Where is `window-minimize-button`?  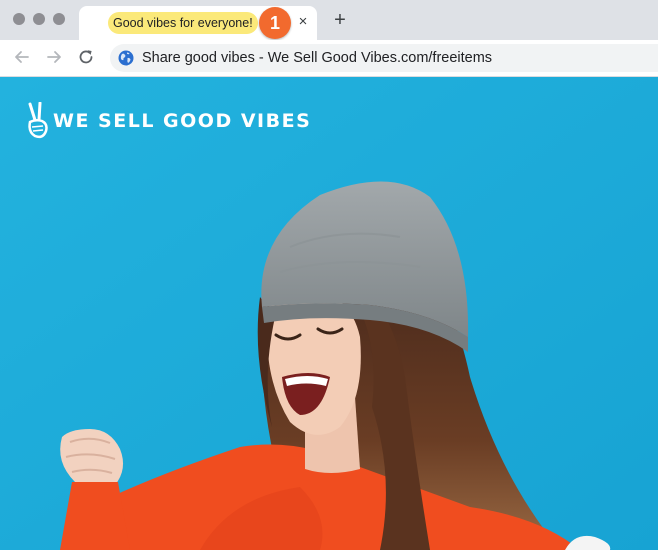 window-minimize-button is located at coordinates (39, 19).